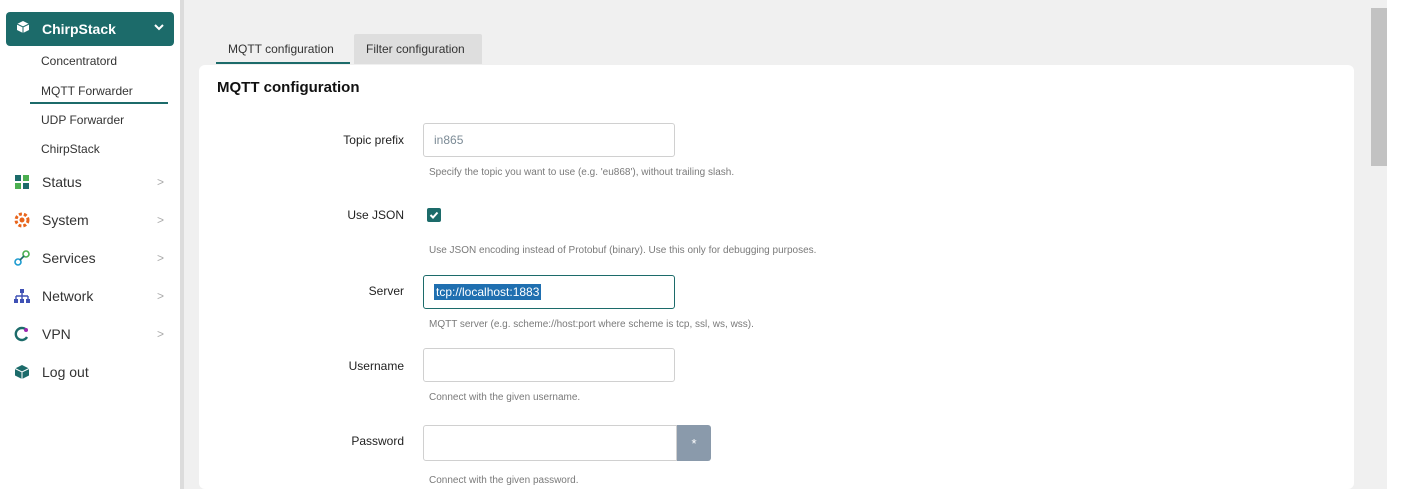 The image size is (1405, 489). What do you see at coordinates (22, 258) in the screenshot?
I see `services-link-icon` at bounding box center [22, 258].